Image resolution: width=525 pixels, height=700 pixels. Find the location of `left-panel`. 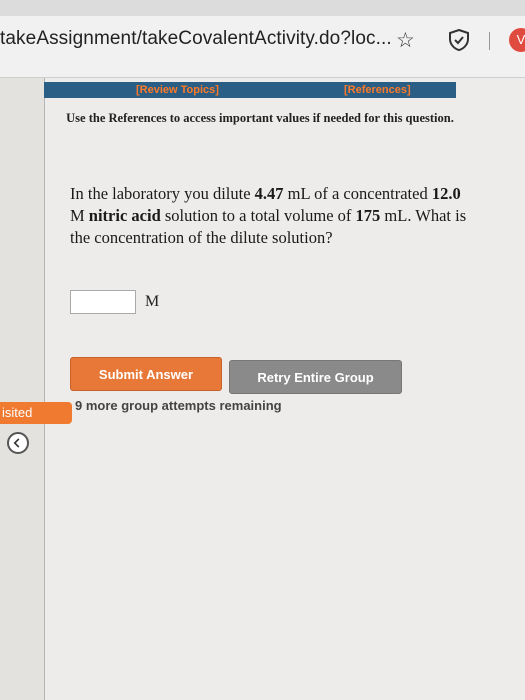

left-panel is located at coordinates (22, 389).